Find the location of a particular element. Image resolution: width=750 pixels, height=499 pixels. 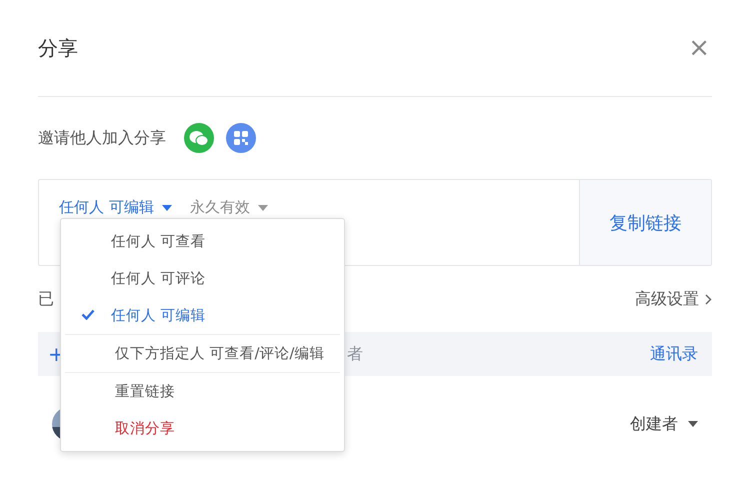

menu-item: 任何人 可评论 is located at coordinates (202, 278).